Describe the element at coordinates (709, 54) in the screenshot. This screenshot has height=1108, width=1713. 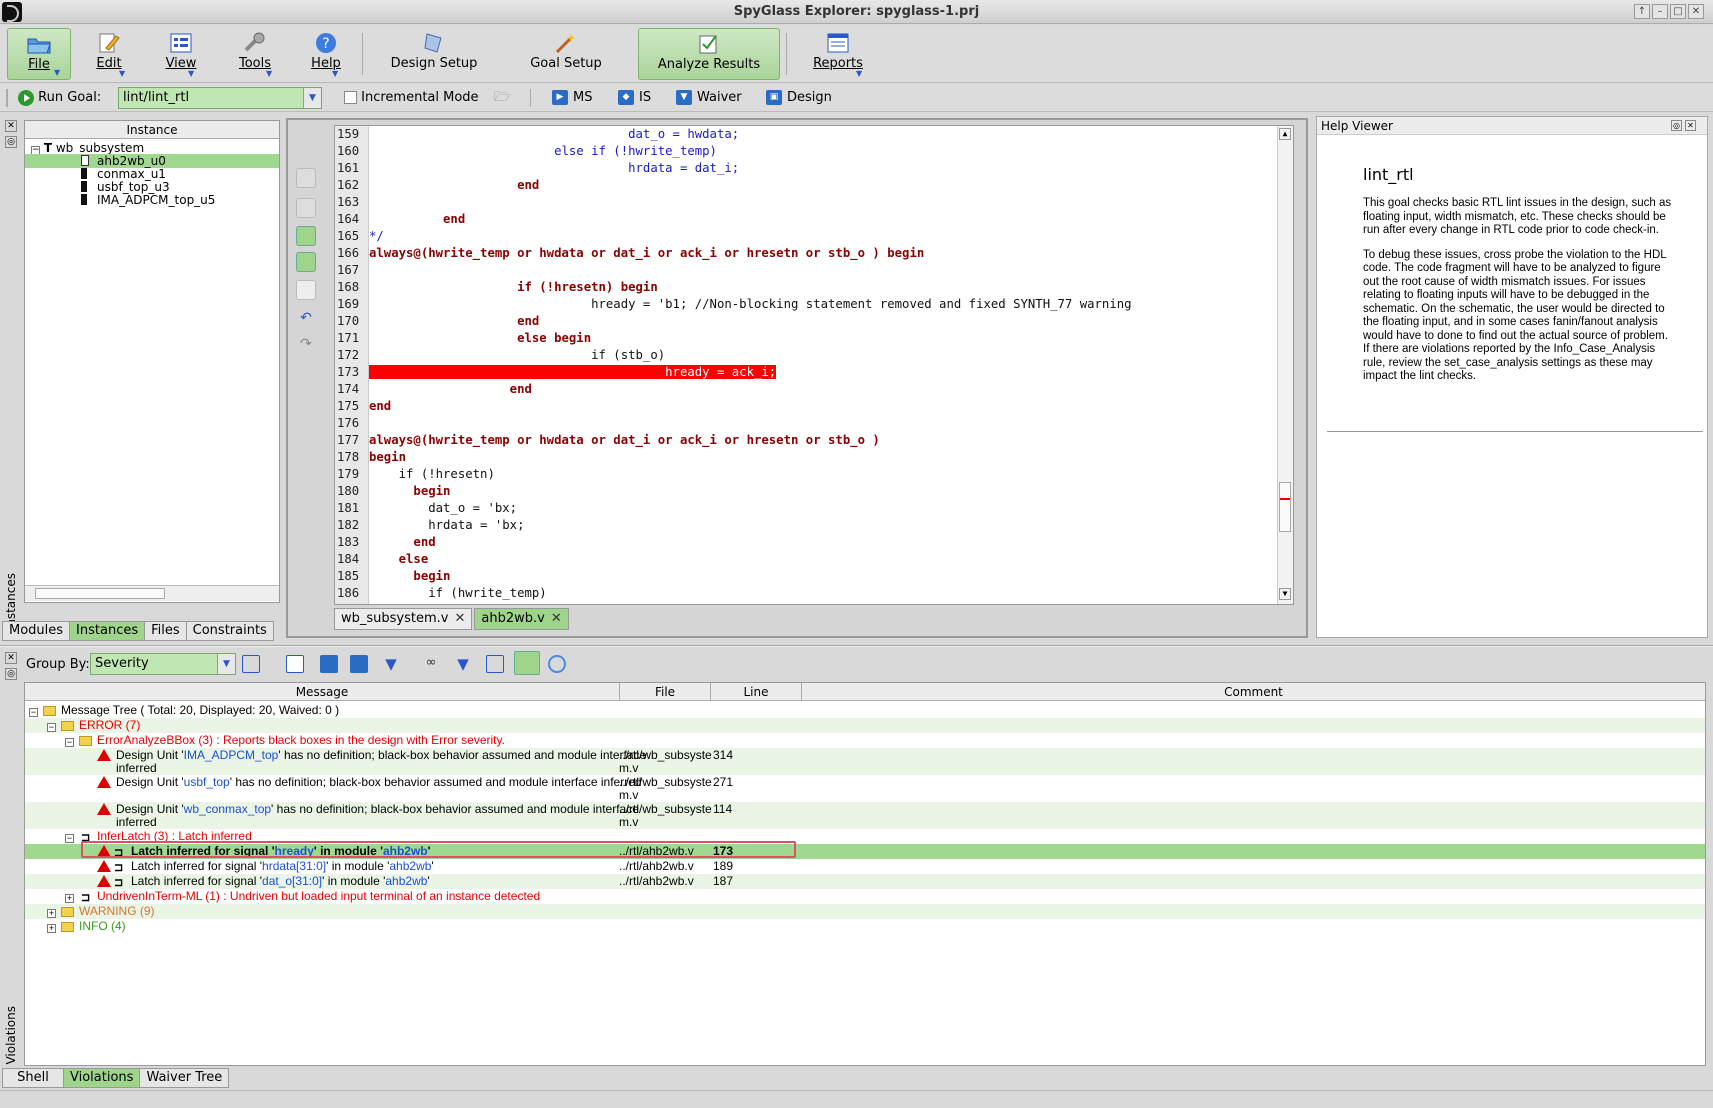
I see `analyze-results-button: Analyze Results` at that location.